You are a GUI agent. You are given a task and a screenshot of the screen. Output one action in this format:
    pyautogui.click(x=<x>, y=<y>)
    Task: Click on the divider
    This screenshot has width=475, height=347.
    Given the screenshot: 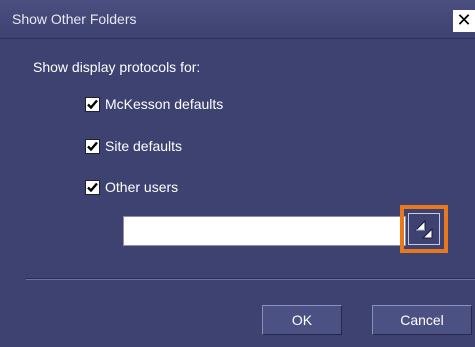 What is the action you would take?
    pyautogui.click(x=250, y=279)
    